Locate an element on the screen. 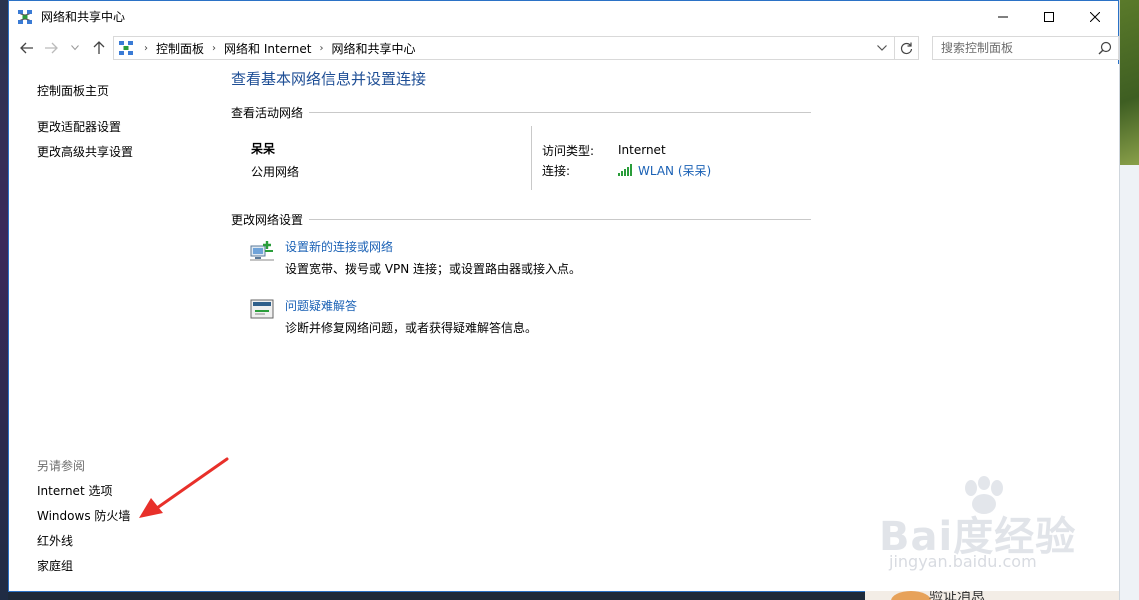 This screenshot has width=1139, height=600. network-properties: 访问类型: Internet 连接: WLAN (呆呆) is located at coordinates (626, 160).